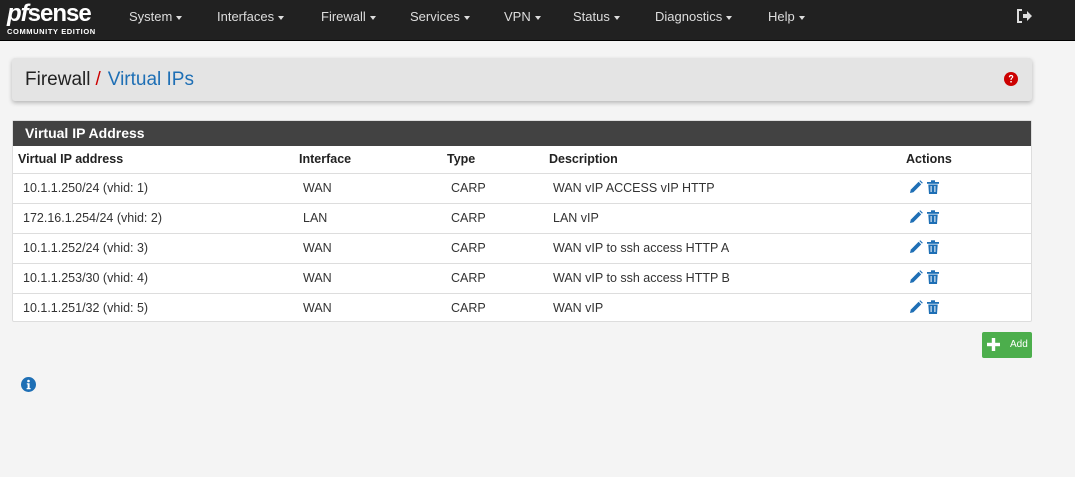  I want to click on panel-title: Virtual IP Address, so click(522, 133).